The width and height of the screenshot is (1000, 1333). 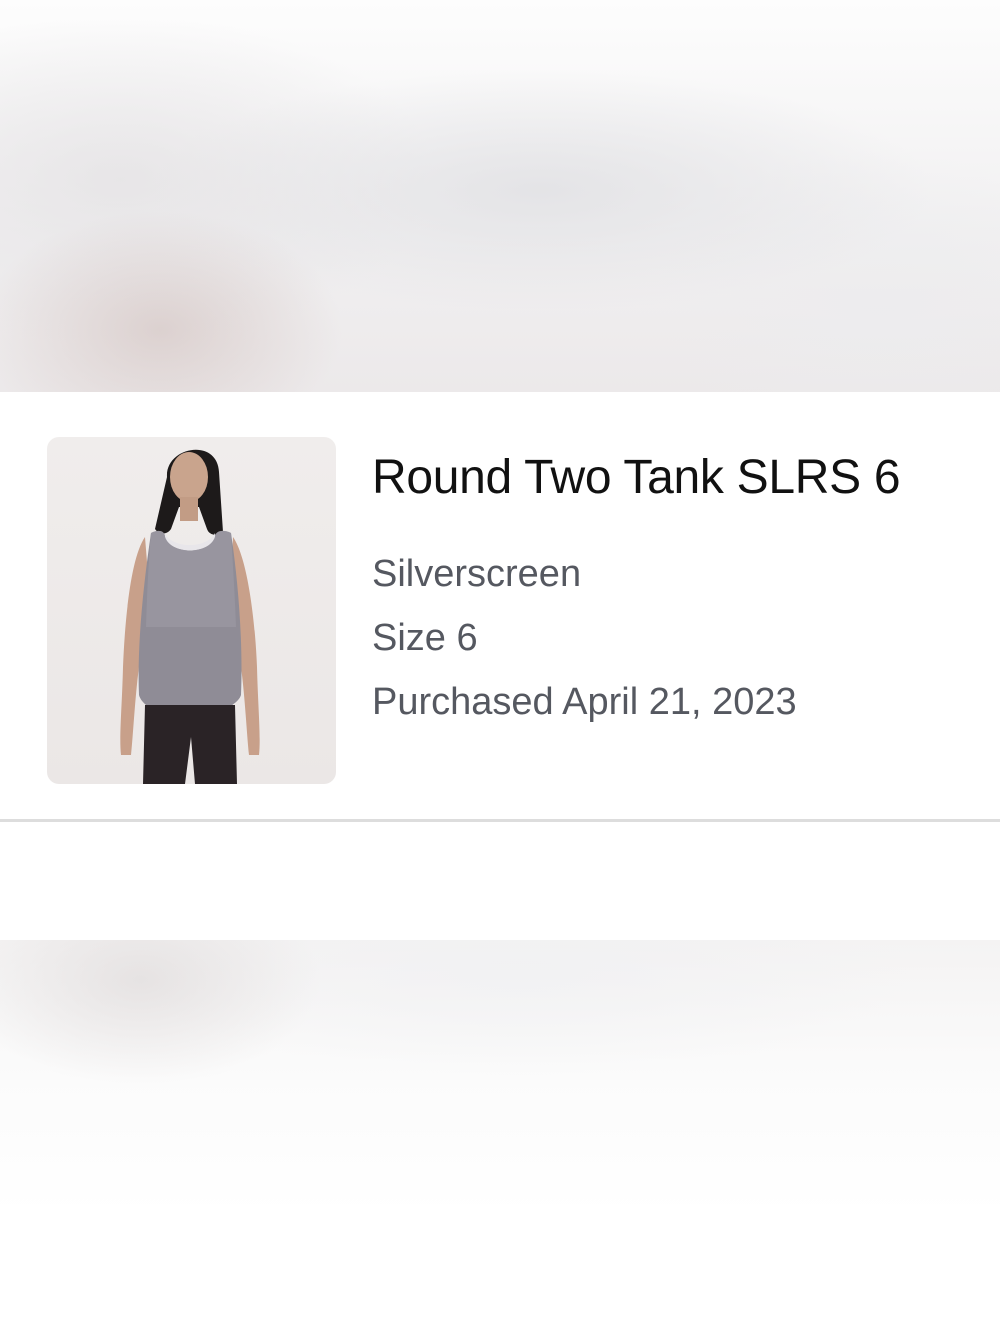 What do you see at coordinates (477, 574) in the screenshot?
I see `product-color: Silverscreen` at bounding box center [477, 574].